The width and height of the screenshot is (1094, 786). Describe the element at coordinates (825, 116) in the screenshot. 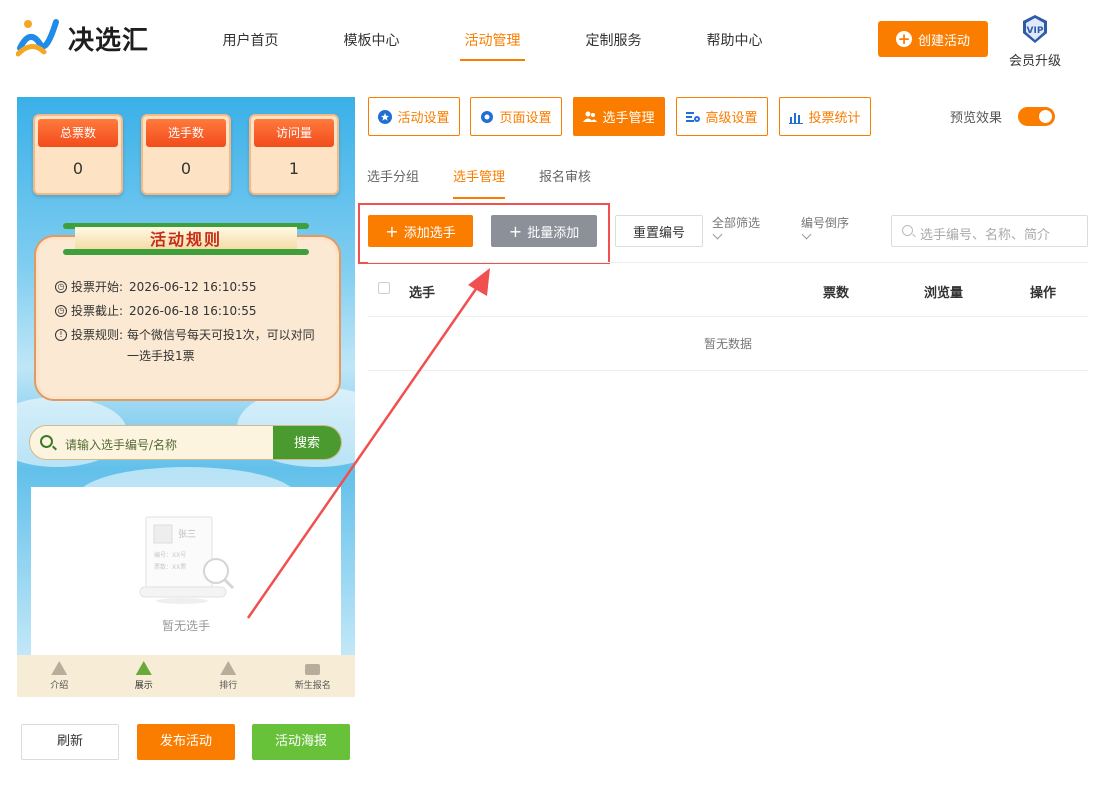

I see `tab-vote-statistics: 投票统计` at that location.